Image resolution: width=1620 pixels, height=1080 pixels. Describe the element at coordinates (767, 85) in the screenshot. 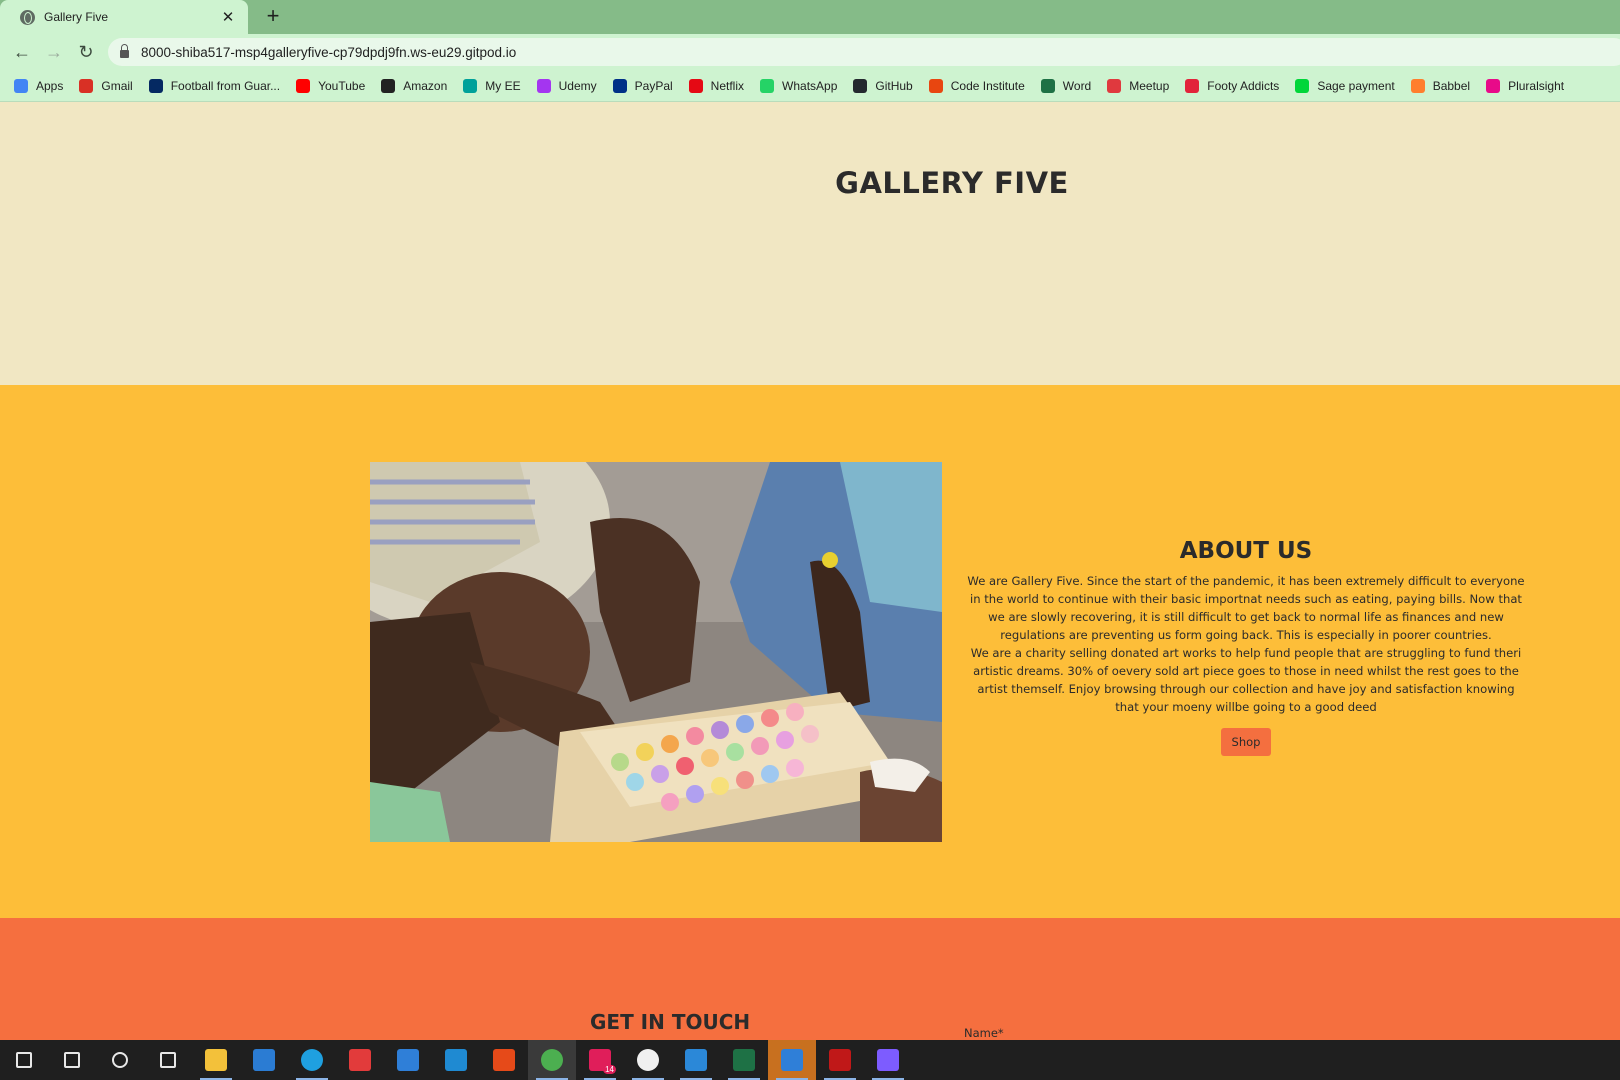

I see `whatsapp-icon` at that location.